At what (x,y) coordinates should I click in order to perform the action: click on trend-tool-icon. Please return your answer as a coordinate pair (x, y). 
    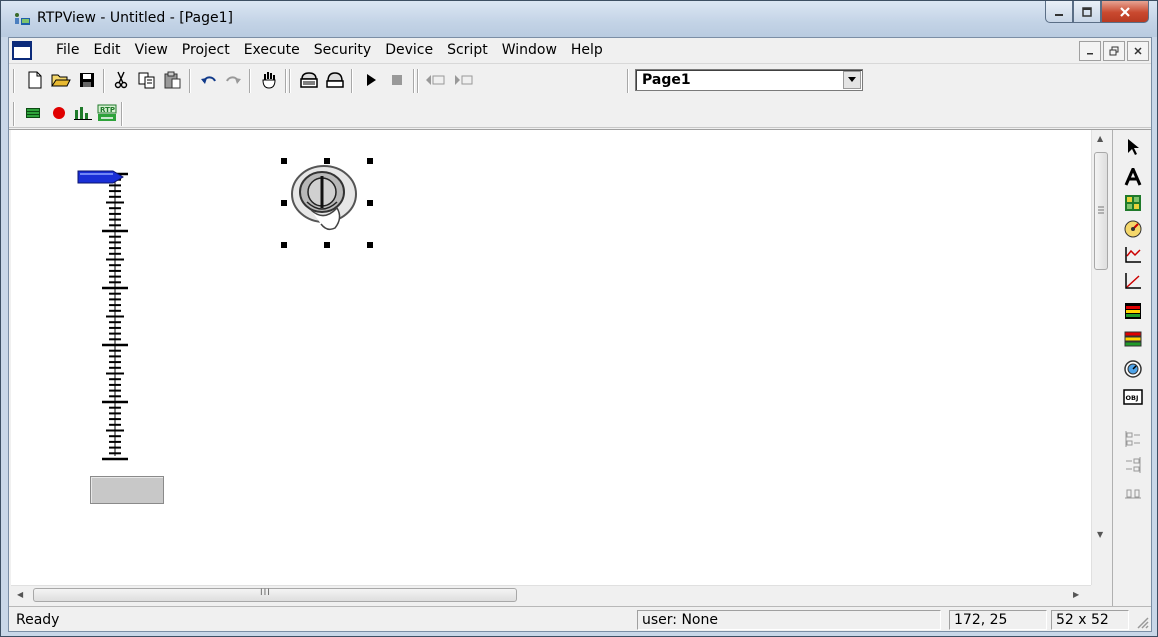
    Looking at the image, I should click on (1133, 255).